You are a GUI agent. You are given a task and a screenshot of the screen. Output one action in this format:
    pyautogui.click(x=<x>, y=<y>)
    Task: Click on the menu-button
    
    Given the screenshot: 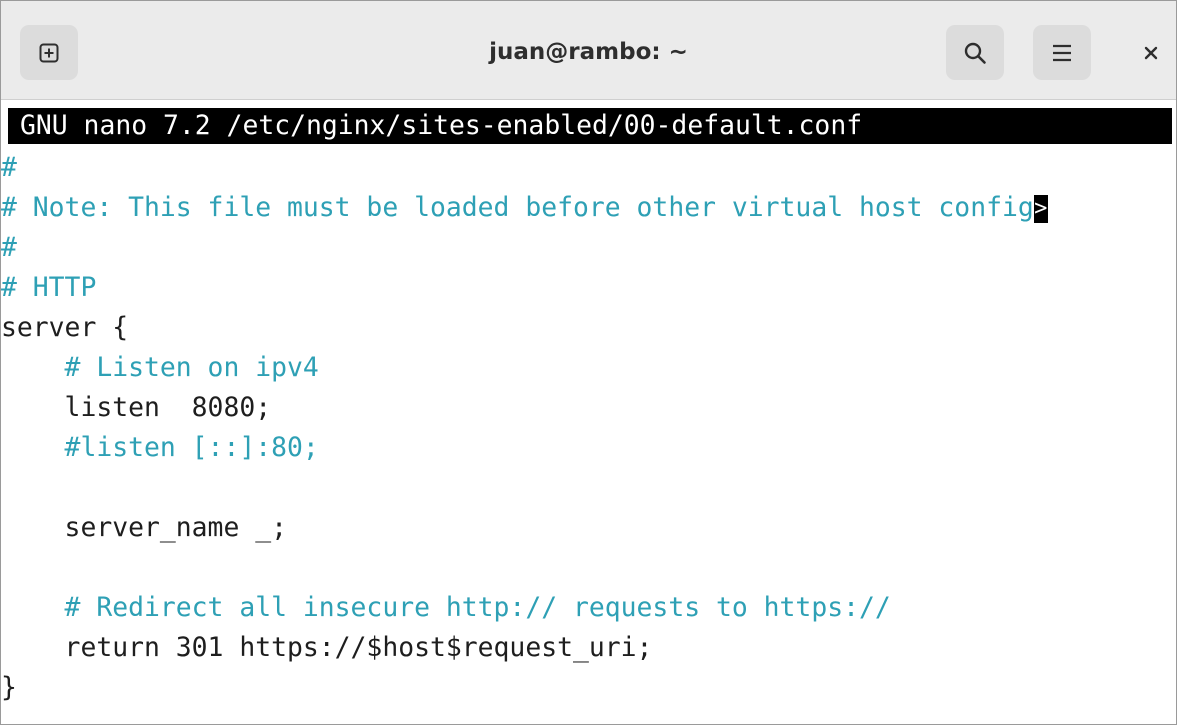 What is the action you would take?
    pyautogui.click(x=1062, y=52)
    